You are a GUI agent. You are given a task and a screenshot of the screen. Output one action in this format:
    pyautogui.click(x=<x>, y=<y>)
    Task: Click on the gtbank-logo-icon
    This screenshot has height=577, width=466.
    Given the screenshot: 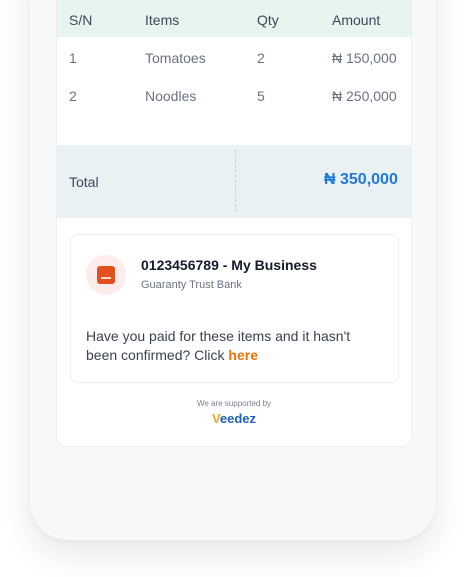 What is the action you would take?
    pyautogui.click(x=106, y=275)
    